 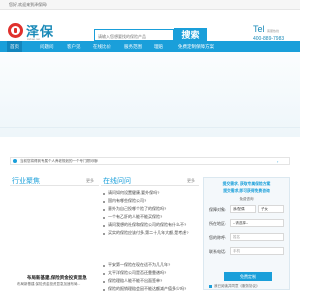 I want to click on industry-more-link: 更多, so click(x=90, y=181).